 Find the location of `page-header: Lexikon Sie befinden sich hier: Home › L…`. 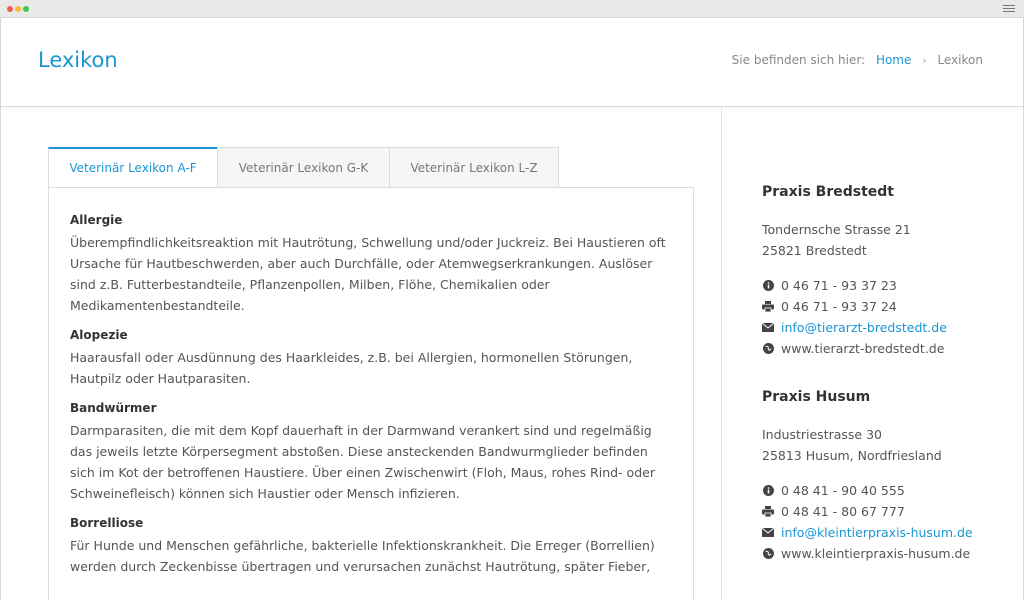

page-header: Lexikon Sie befinden sich hier: Home › L… is located at coordinates (512, 62).